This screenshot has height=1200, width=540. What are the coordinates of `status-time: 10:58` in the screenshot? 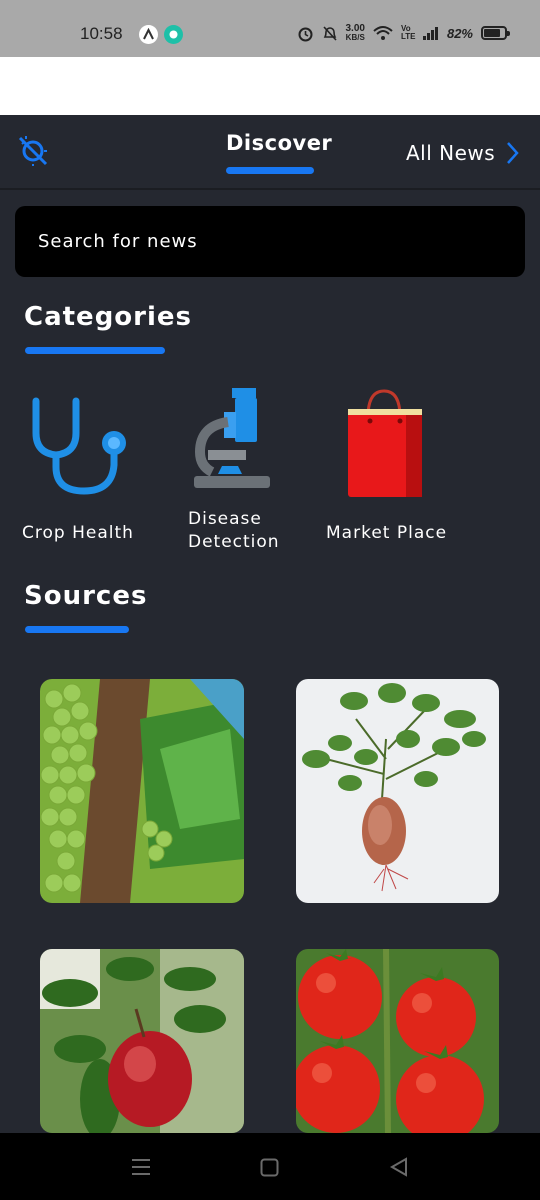 It's located at (101, 33).